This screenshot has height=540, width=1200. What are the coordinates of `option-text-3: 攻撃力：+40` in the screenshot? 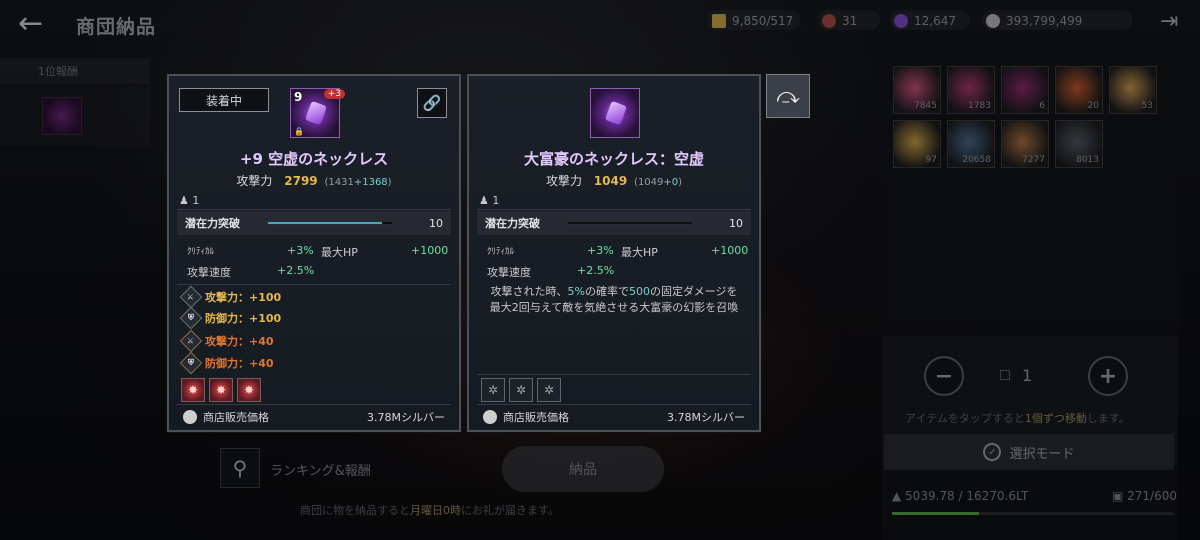 It's located at (239, 341).